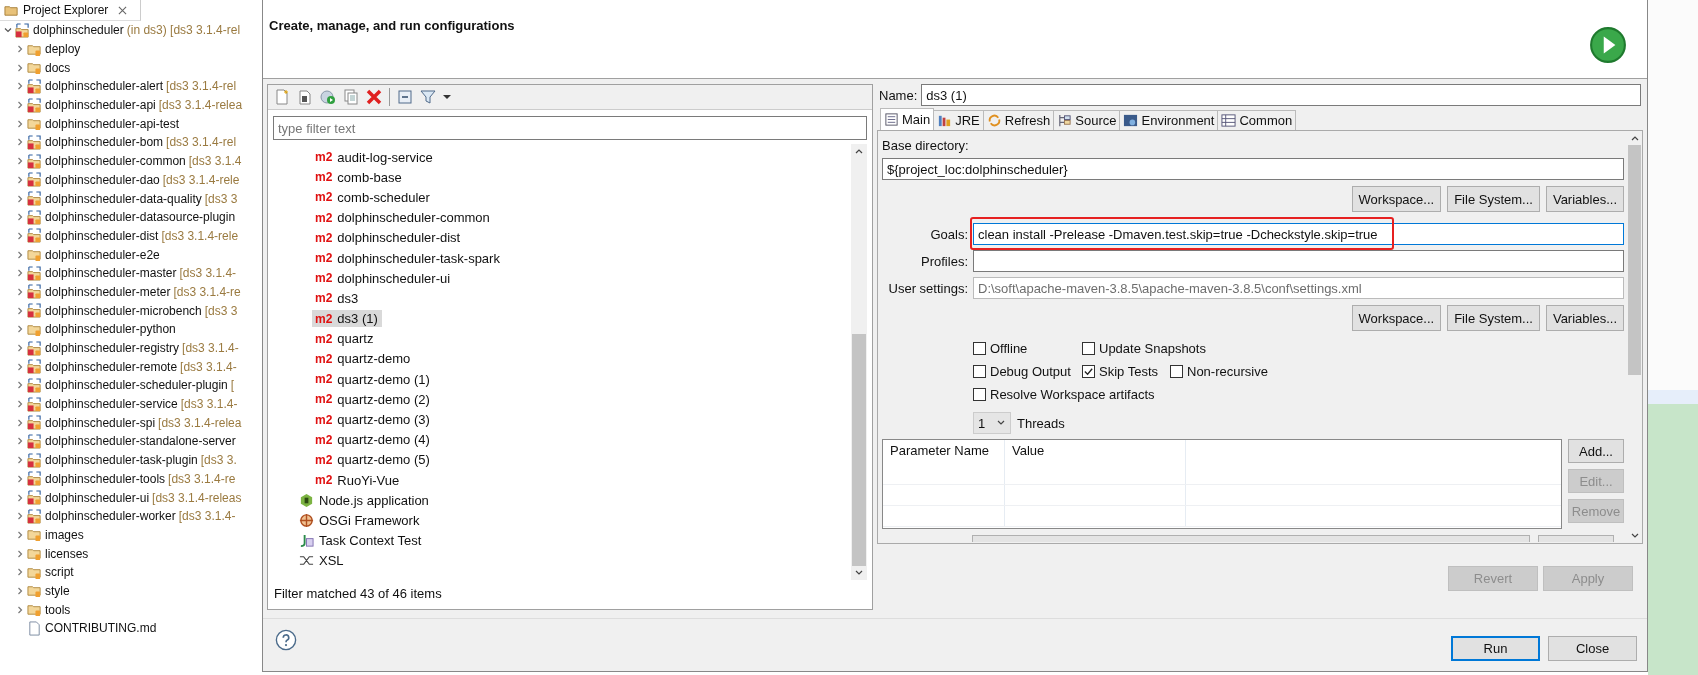 Image resolution: width=1698 pixels, height=675 pixels. What do you see at coordinates (131, 68) in the screenshot?
I see `tree-item: docs` at bounding box center [131, 68].